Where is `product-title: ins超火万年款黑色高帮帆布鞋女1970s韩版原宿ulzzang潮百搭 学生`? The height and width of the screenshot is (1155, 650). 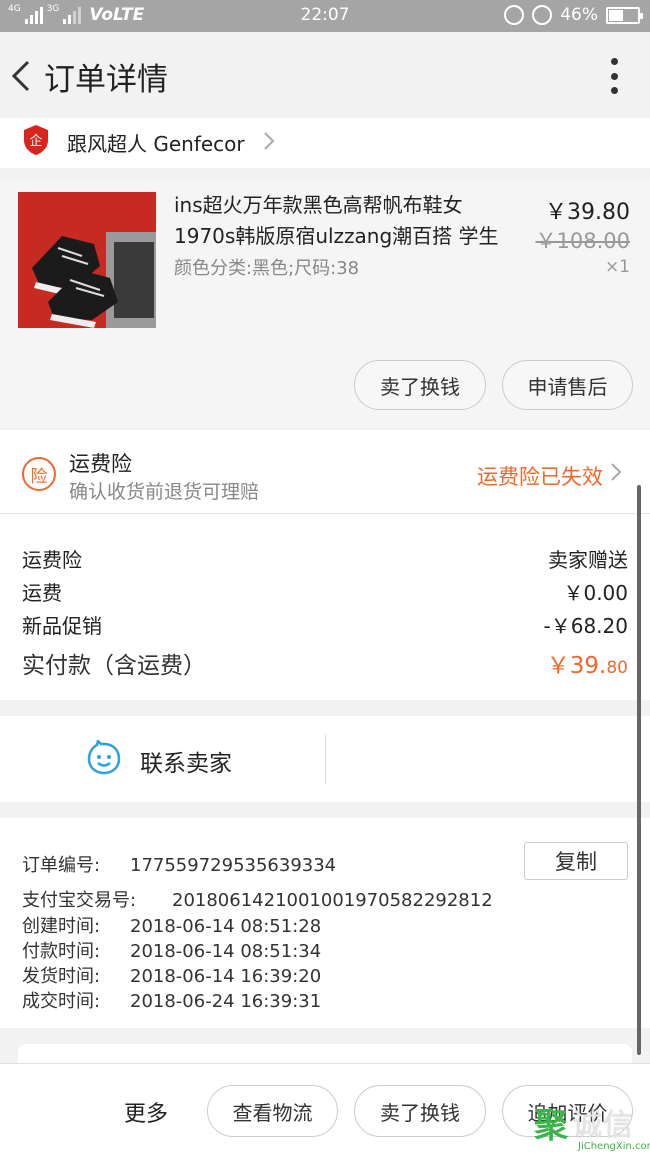 product-title: ins超火万年款黑色高帮帆布鞋女1970s韩版原宿ulzzang潮百搭 学生 is located at coordinates (339, 221).